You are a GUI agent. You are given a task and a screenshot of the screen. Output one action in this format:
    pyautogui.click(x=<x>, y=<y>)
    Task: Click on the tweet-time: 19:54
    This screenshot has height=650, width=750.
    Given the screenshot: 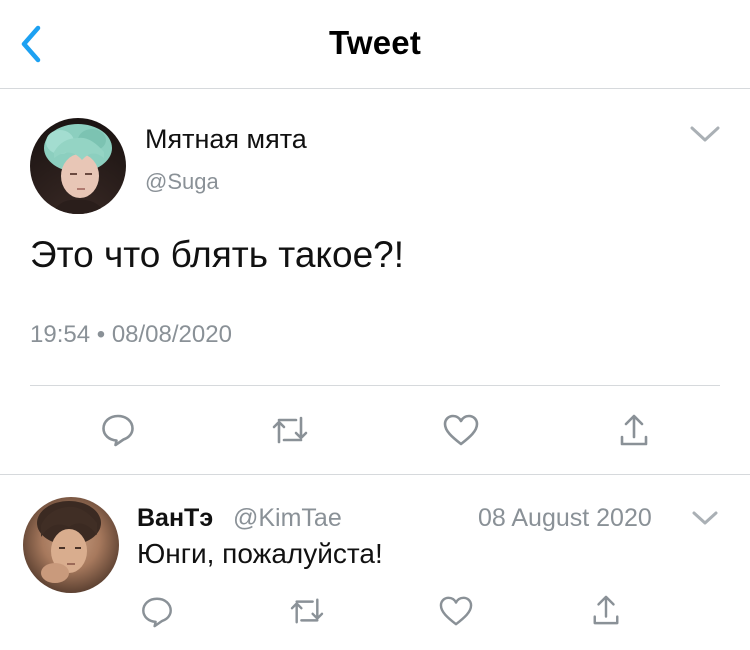 What is the action you would take?
    pyautogui.click(x=60, y=334)
    